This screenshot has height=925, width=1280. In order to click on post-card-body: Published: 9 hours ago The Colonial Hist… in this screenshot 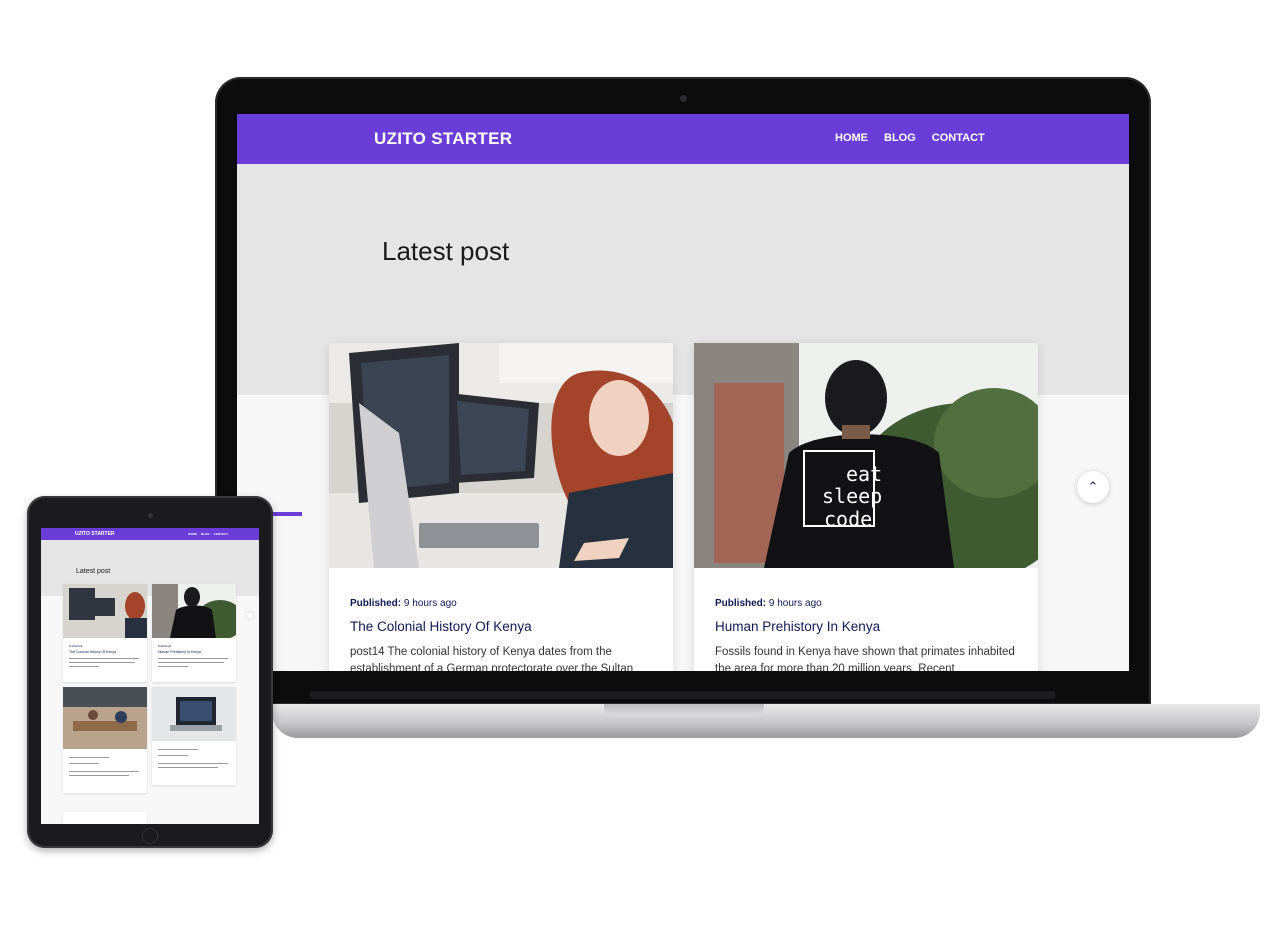, I will do `click(502, 634)`.